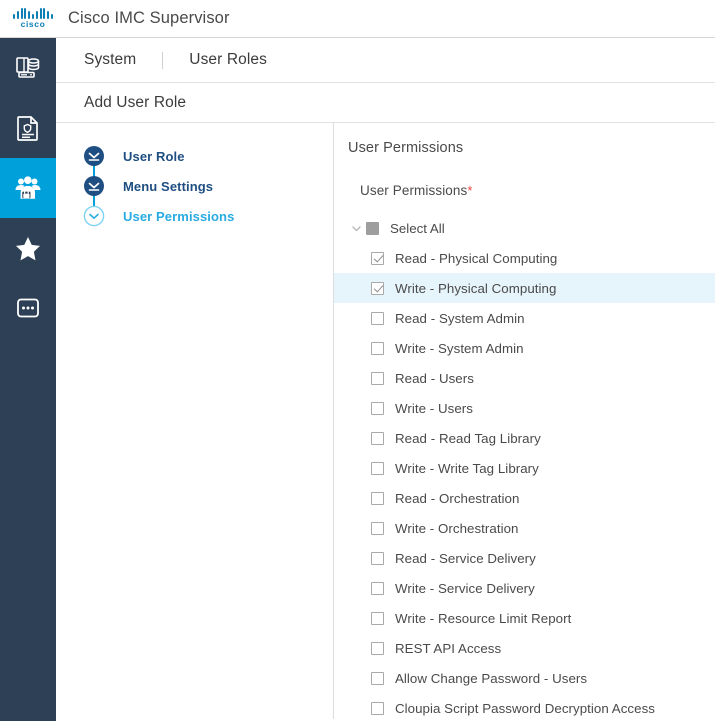  Describe the element at coordinates (179, 216) in the screenshot. I see `wizard-step-label: User Permissions` at that location.